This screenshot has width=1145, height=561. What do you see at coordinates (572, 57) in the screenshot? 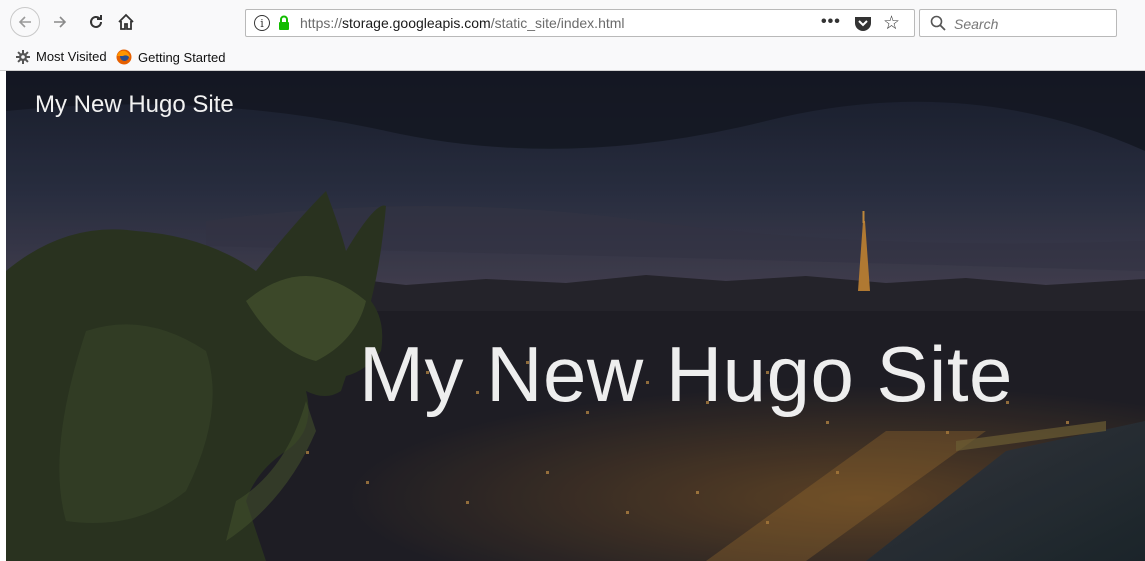
I see `bookmarks-toolbar: Most Visited Getting Started` at bounding box center [572, 57].